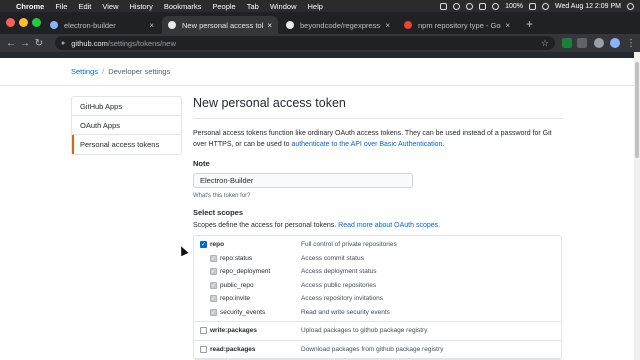  I want to click on close-window-button, so click(10, 22).